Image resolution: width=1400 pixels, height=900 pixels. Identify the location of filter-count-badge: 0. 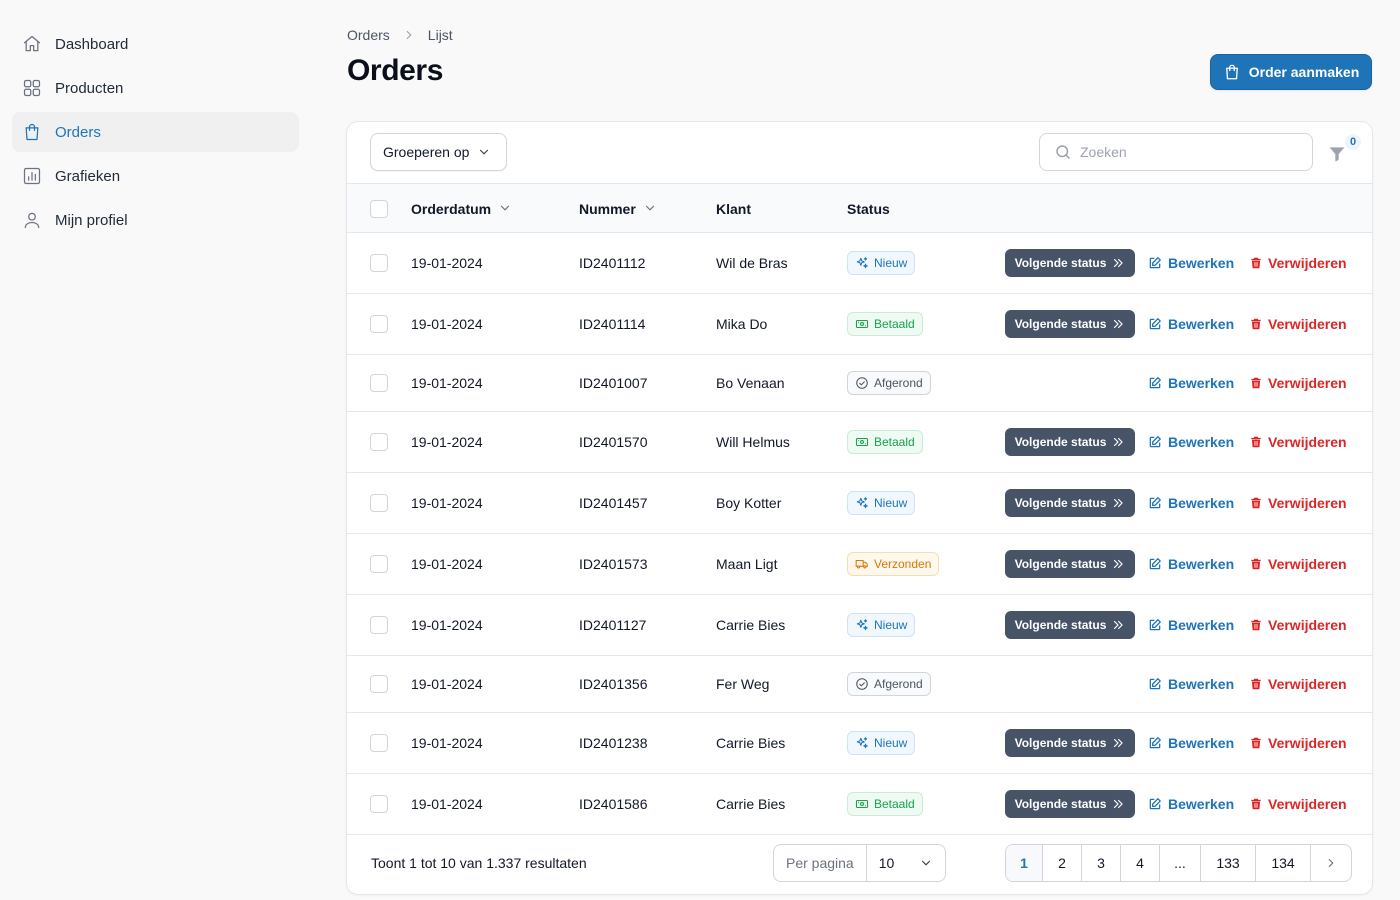
(1353, 142).